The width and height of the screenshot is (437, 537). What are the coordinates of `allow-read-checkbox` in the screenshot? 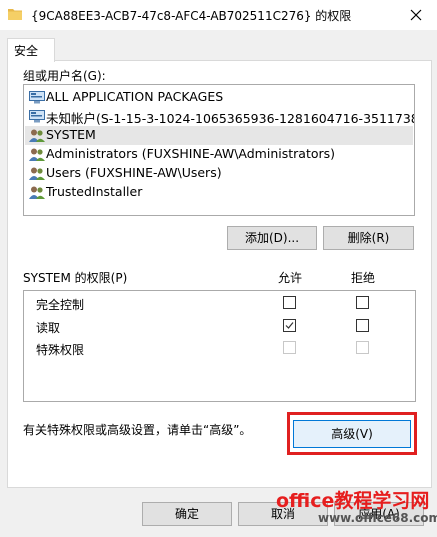 It's located at (289, 325).